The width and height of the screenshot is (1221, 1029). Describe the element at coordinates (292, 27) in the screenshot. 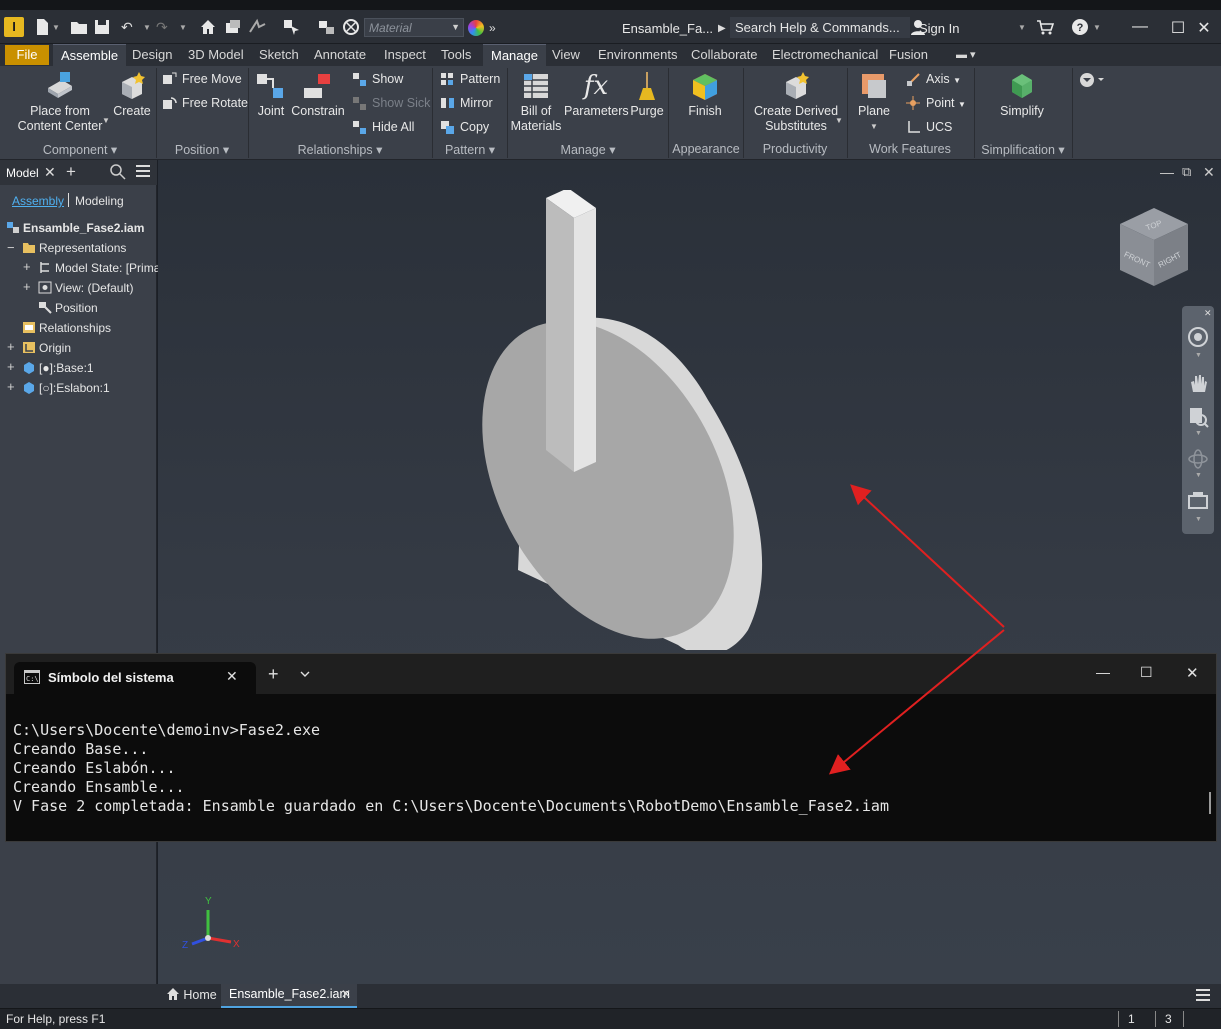

I see `select-filter-icon` at that location.